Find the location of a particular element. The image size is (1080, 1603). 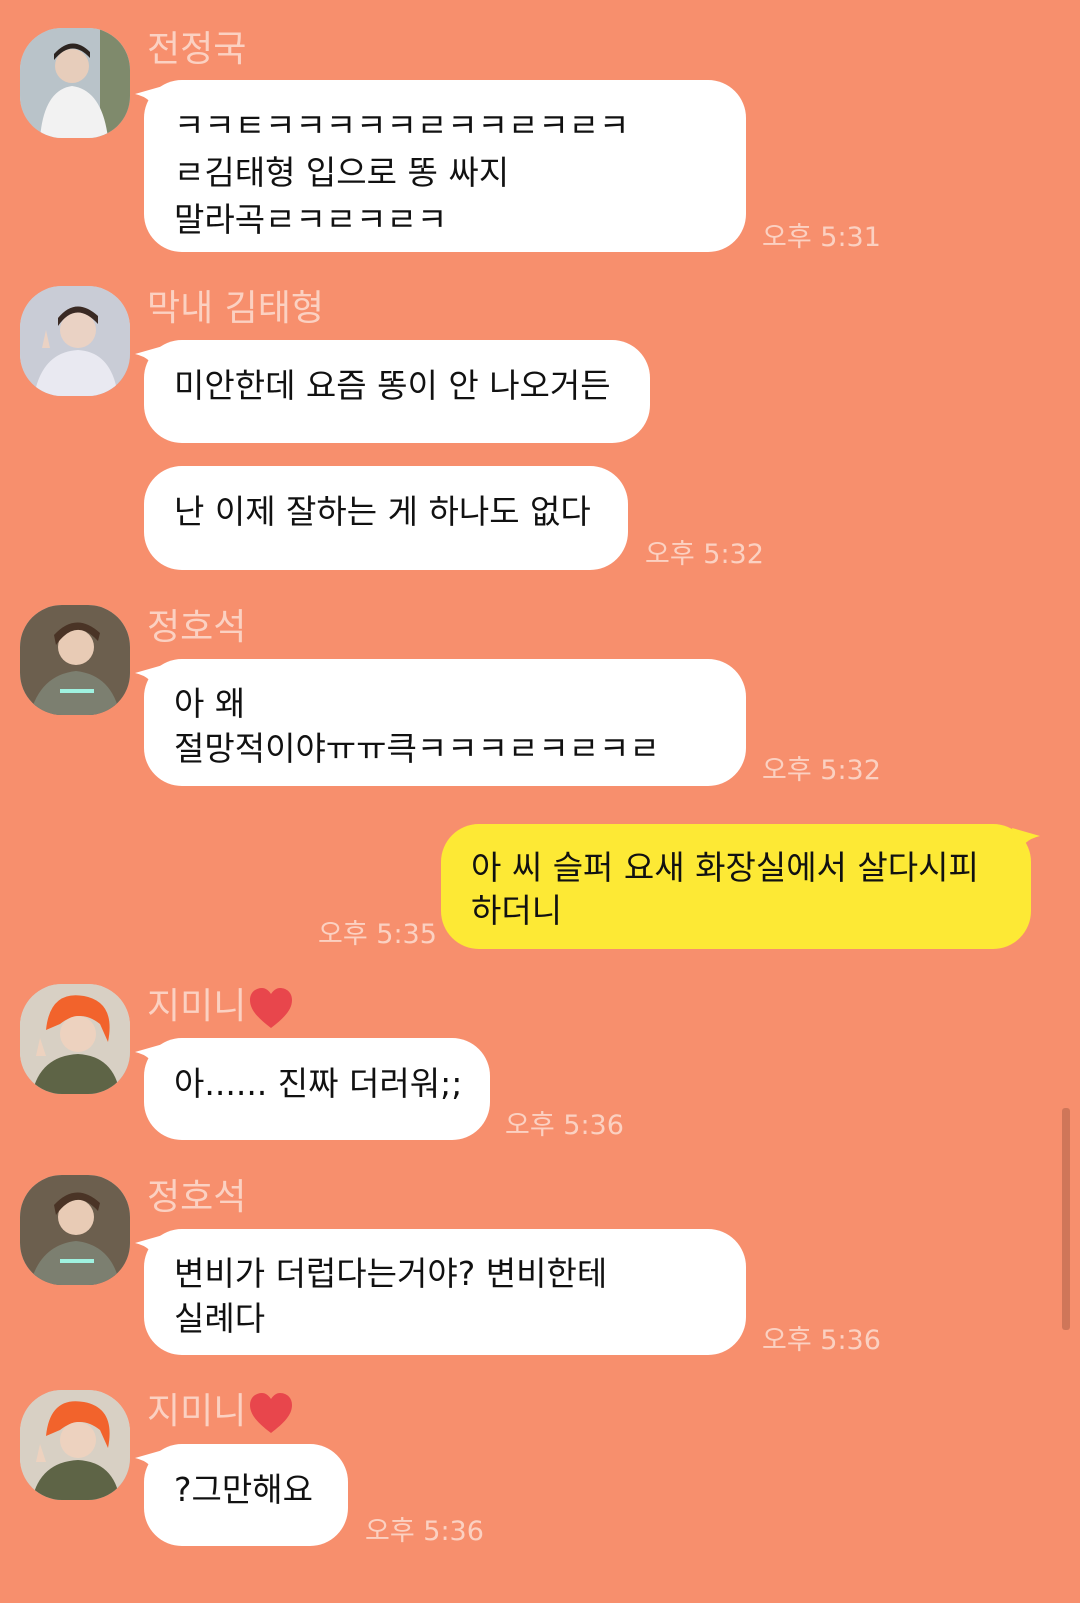

message-line: ?그만해요 is located at coordinates (243, 1489).